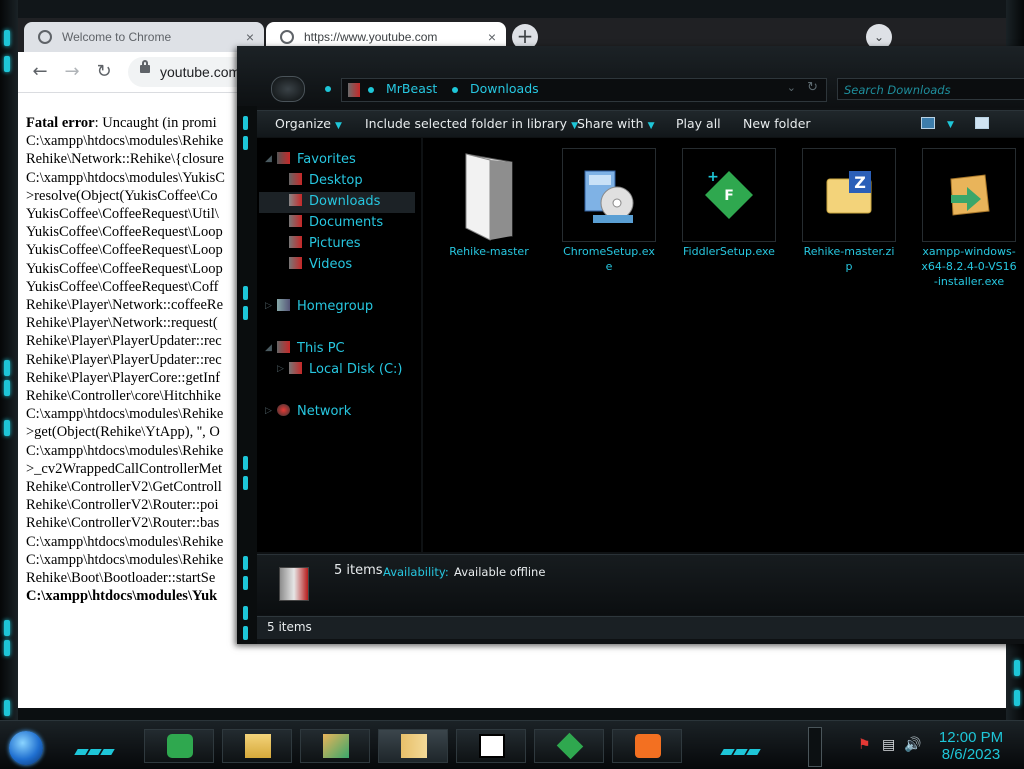  Describe the element at coordinates (864, 745) in the screenshot. I see `flag-icon: ⚑` at that location.